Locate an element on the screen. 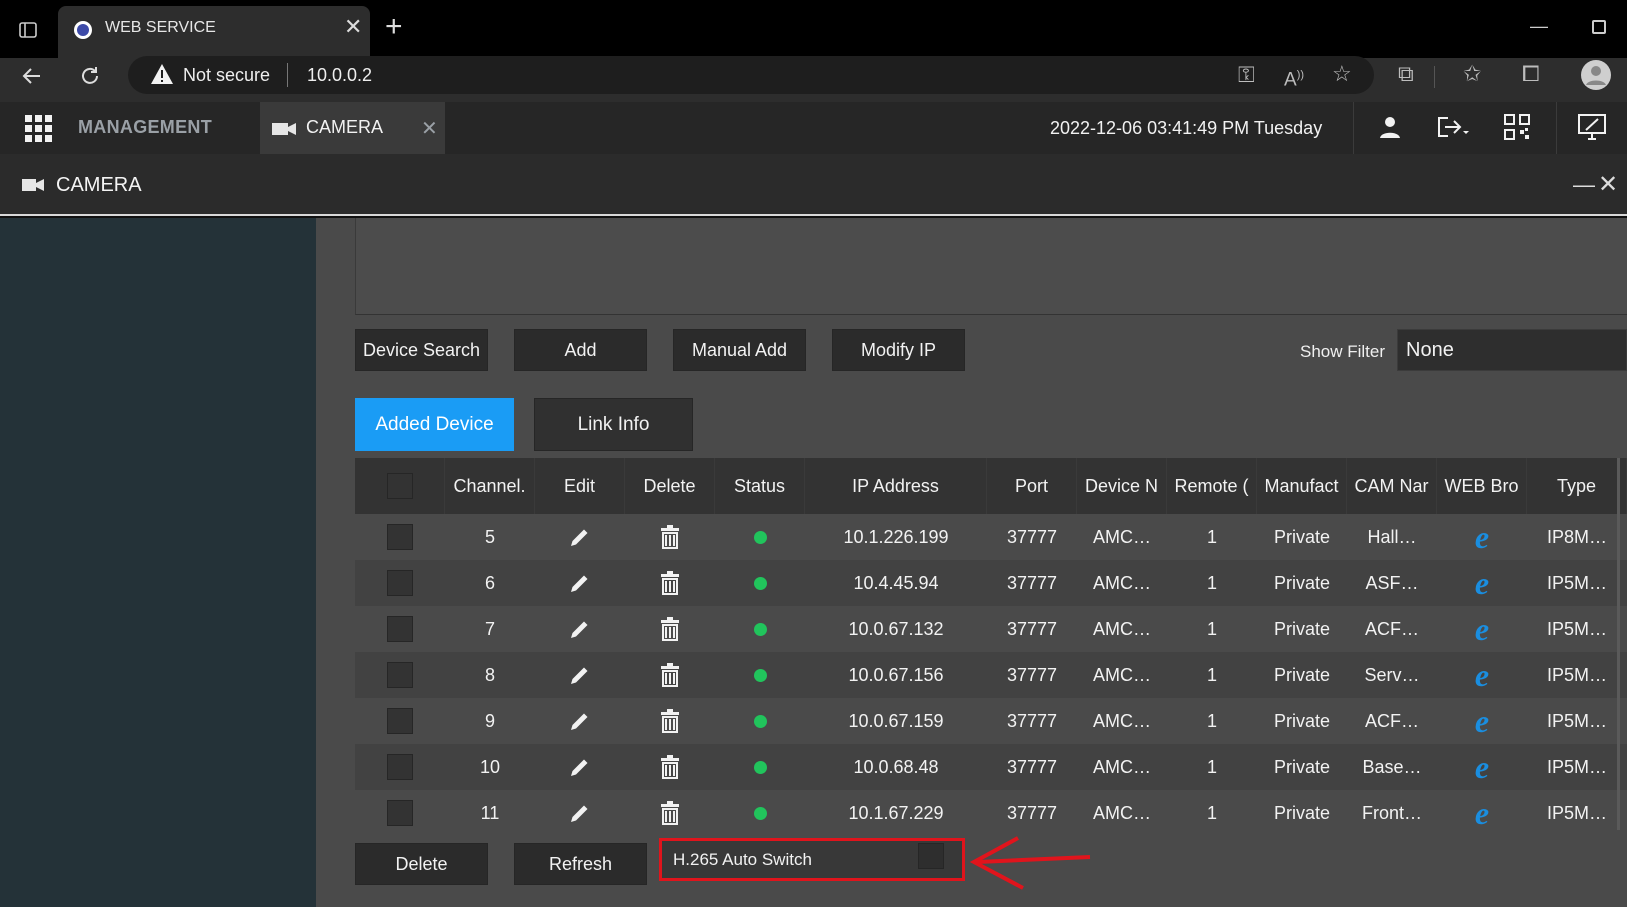 The width and height of the screenshot is (1627, 907). user-icon is located at coordinates (1390, 127).